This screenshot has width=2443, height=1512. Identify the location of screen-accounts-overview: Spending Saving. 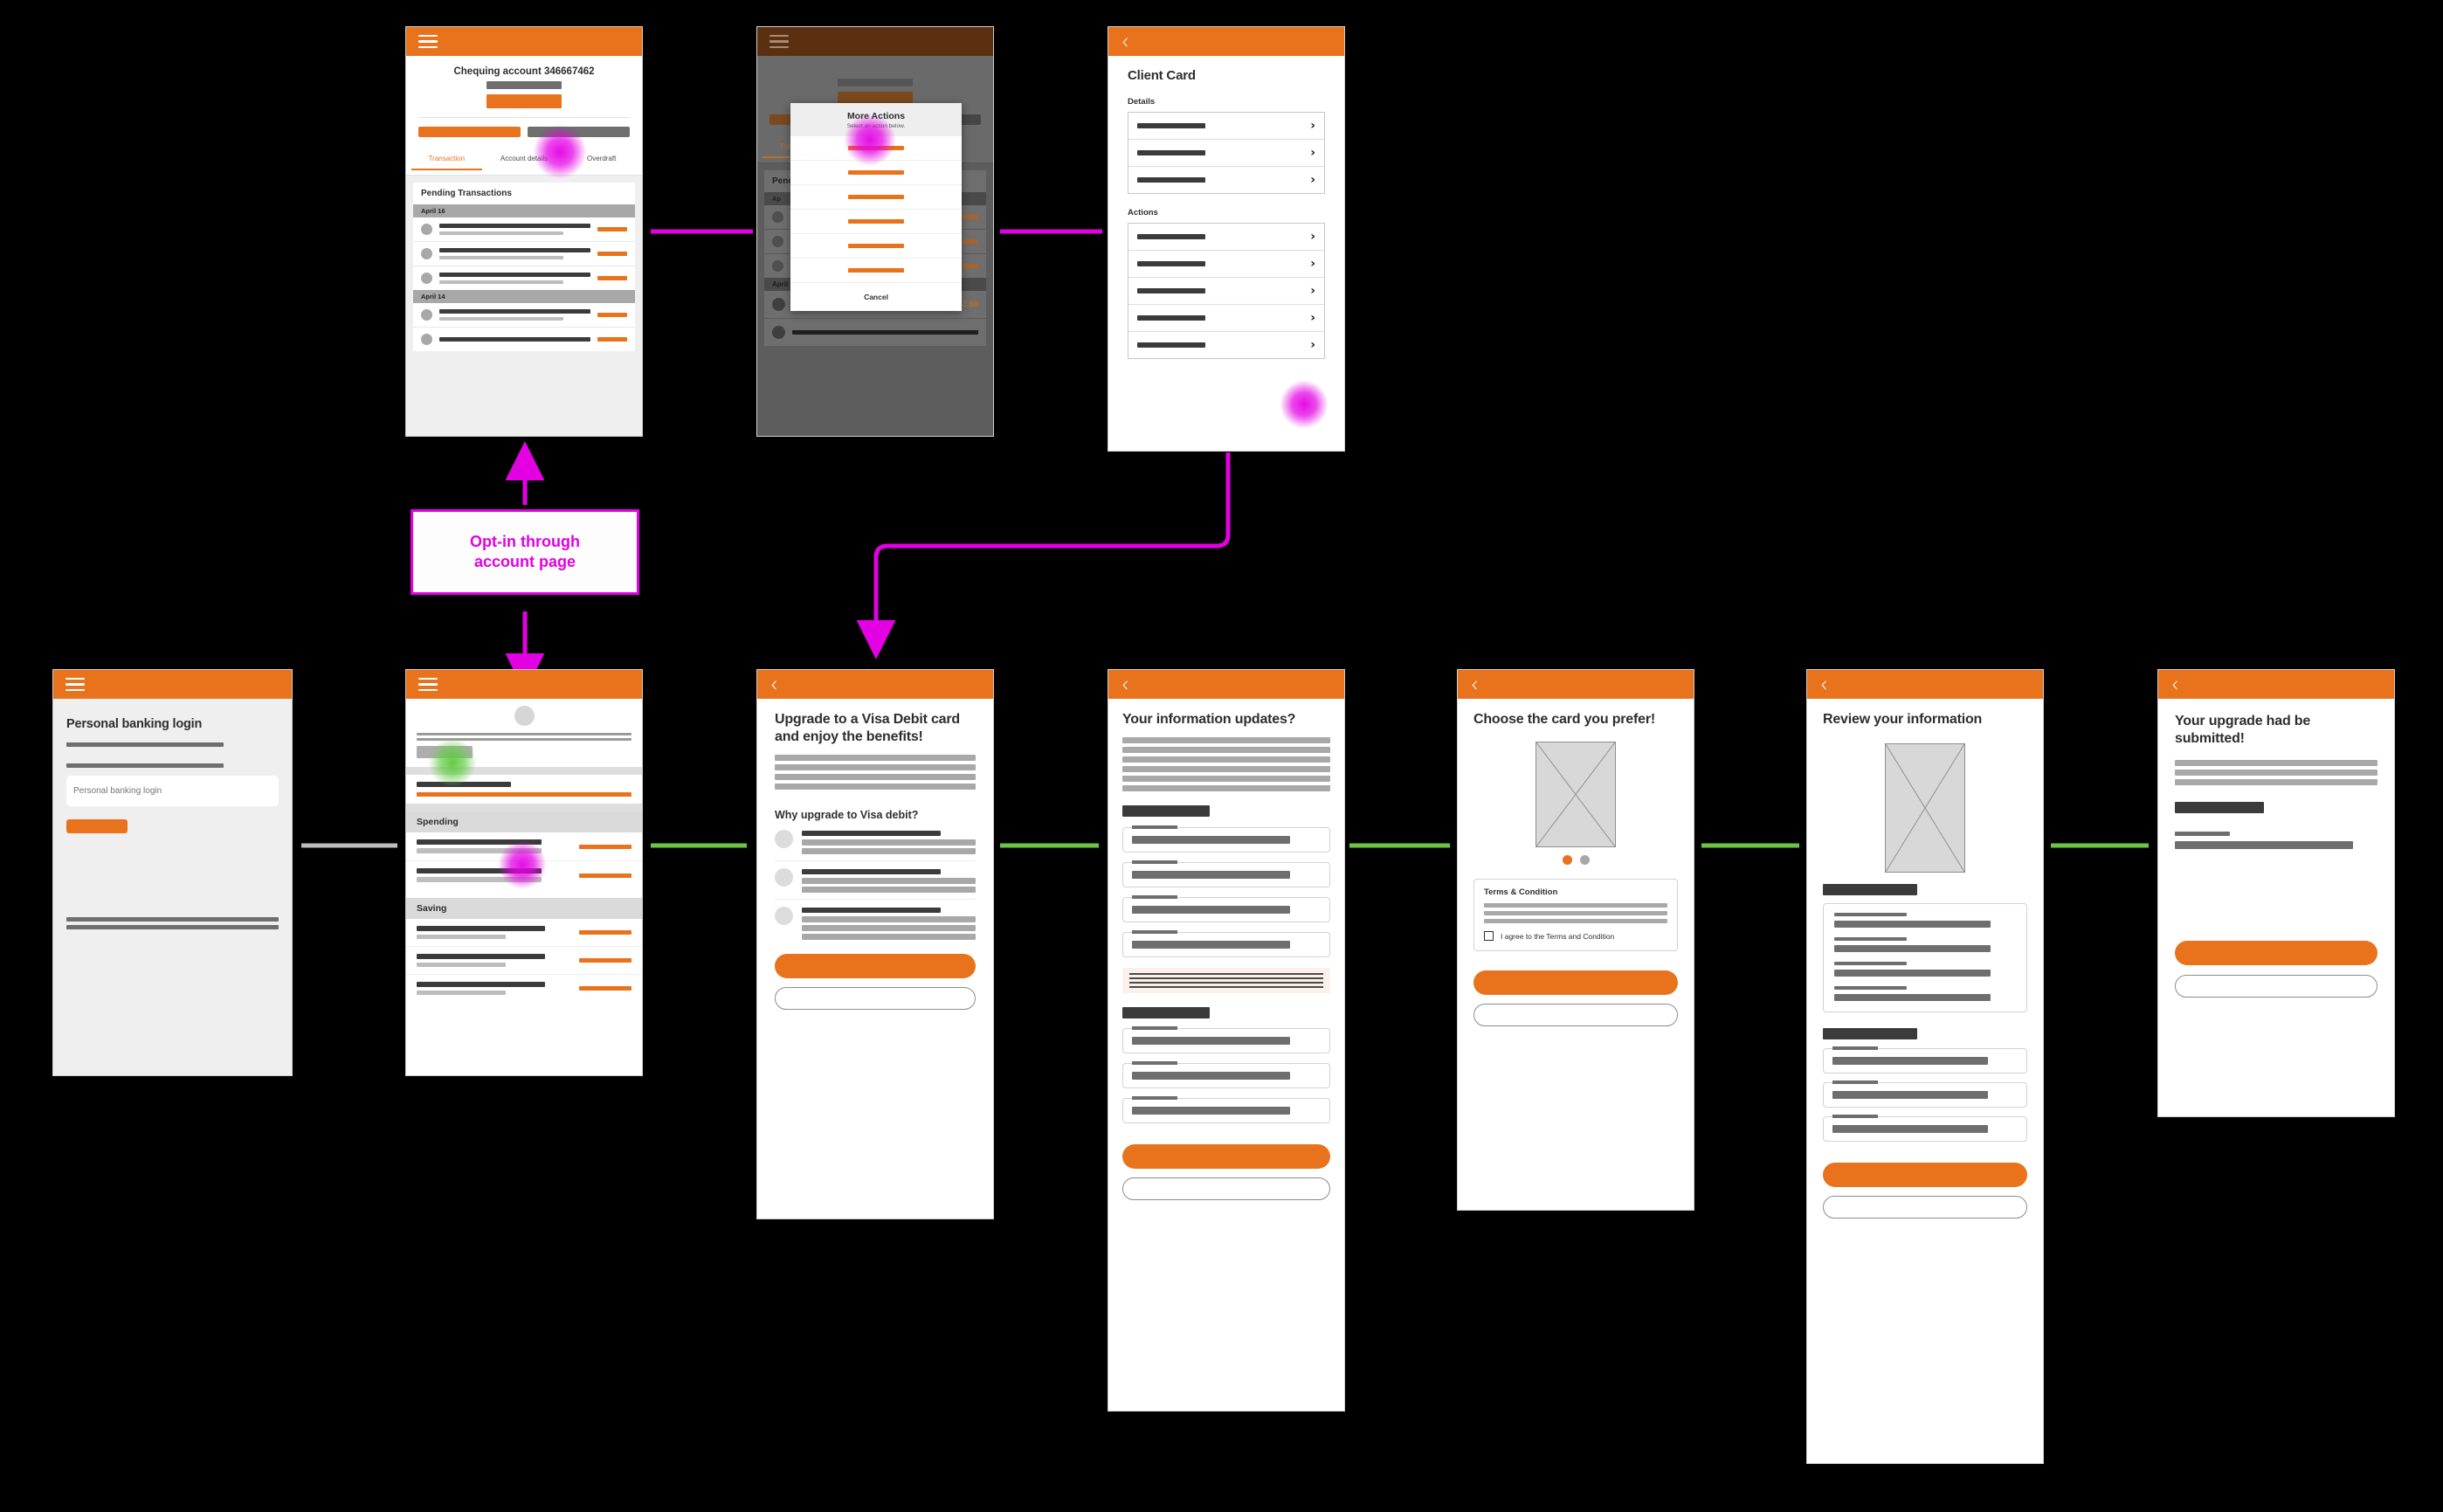
(524, 872).